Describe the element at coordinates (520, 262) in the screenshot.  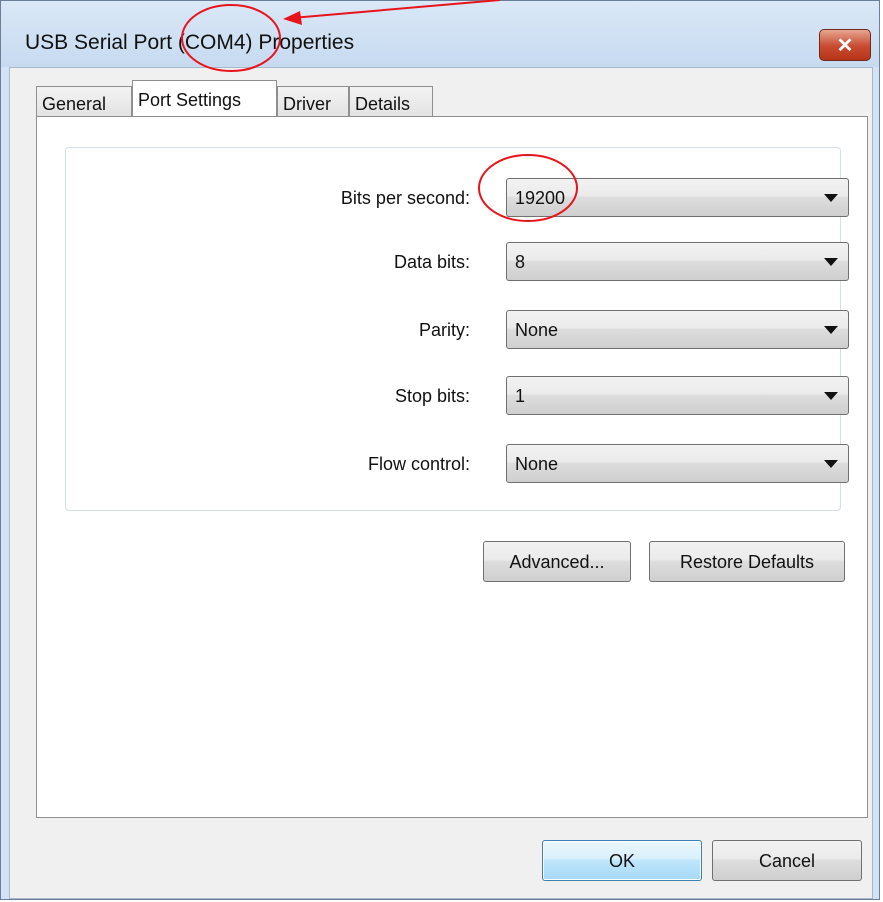
I see `data-bits-value: 8` at that location.